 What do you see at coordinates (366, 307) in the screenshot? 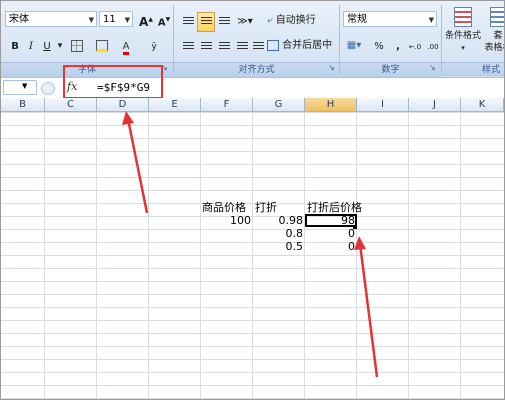
I see `arrow-to-results` at bounding box center [366, 307].